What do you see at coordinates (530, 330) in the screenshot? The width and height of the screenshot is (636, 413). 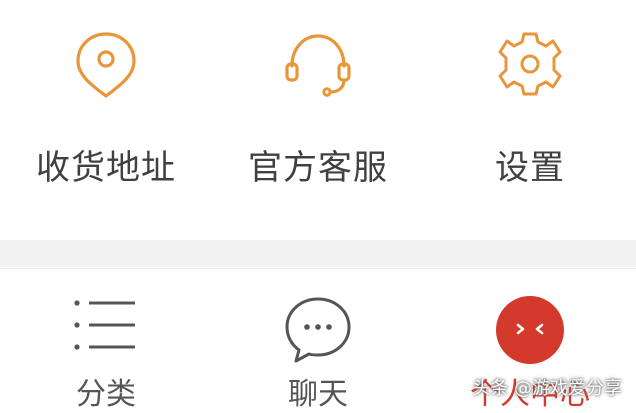 I see `profile-face-icon` at bounding box center [530, 330].